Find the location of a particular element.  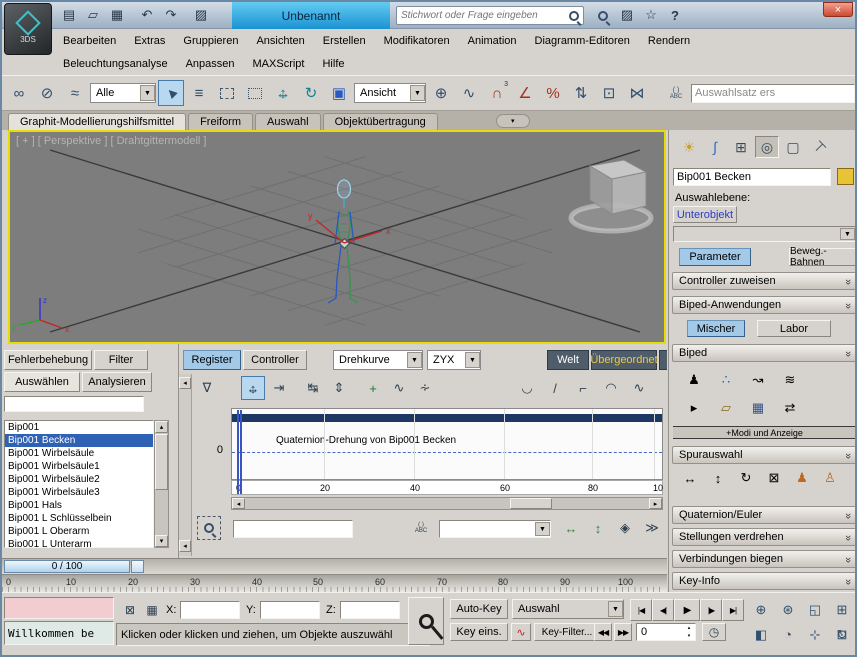

lock-com-icon: ⊠ is located at coordinates (774, 478).